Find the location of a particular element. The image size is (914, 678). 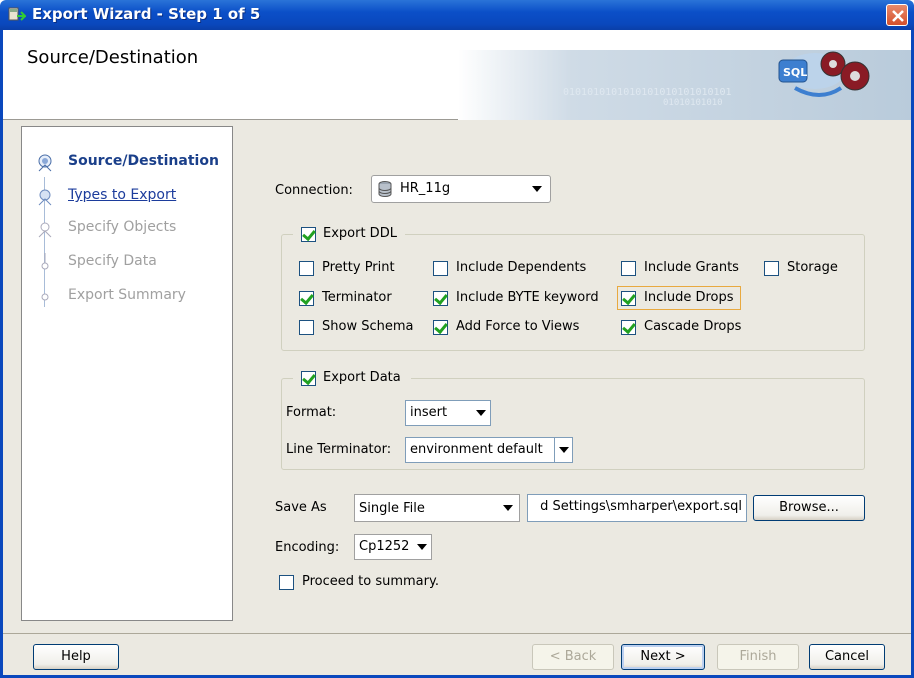

svg-text: SQL is located at coordinates (795, 72).